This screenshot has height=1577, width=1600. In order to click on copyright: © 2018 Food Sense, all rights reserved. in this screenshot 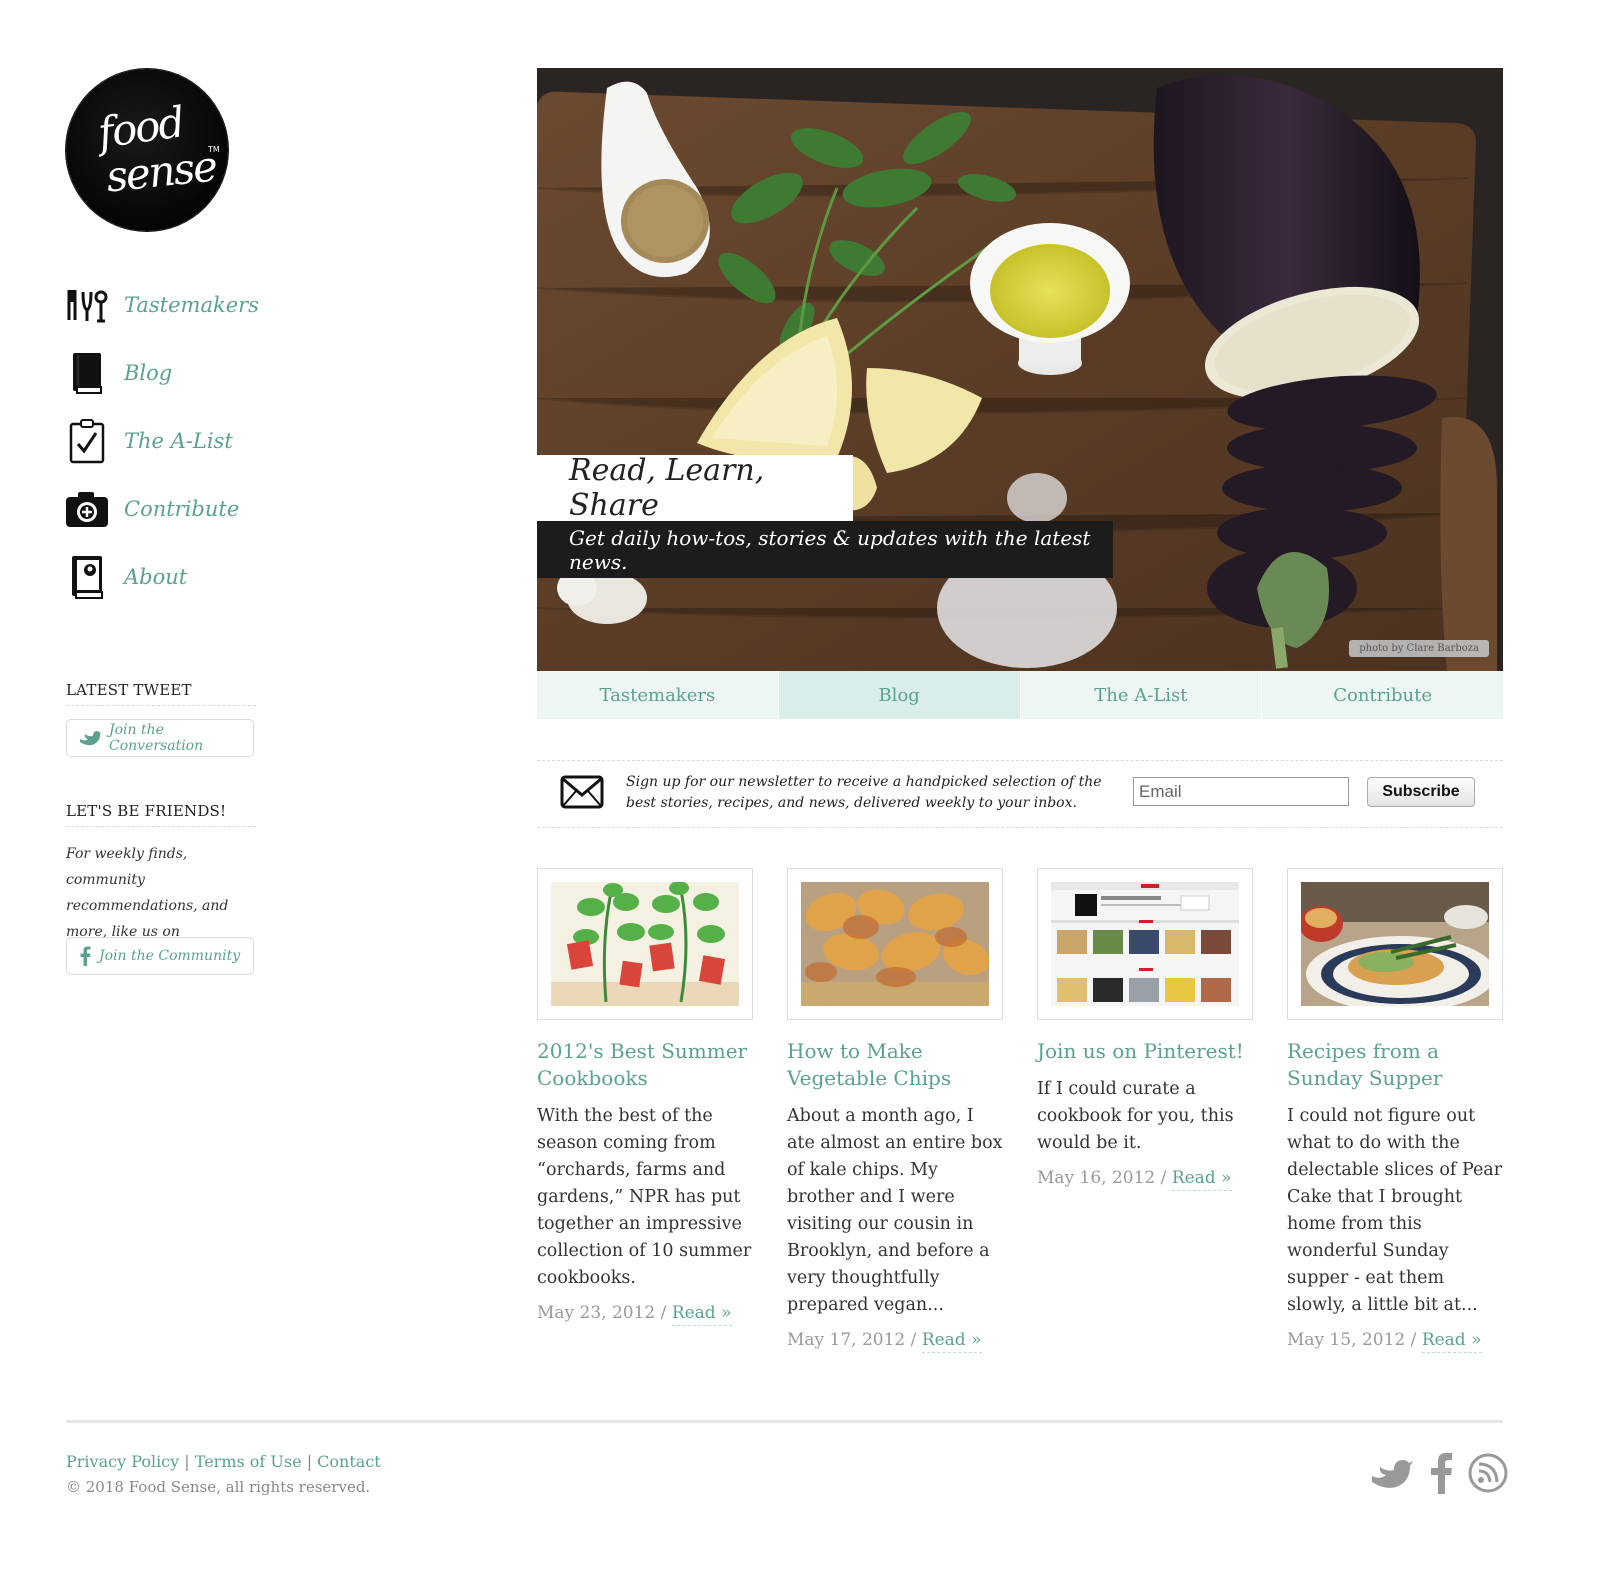, I will do `click(218, 1487)`.